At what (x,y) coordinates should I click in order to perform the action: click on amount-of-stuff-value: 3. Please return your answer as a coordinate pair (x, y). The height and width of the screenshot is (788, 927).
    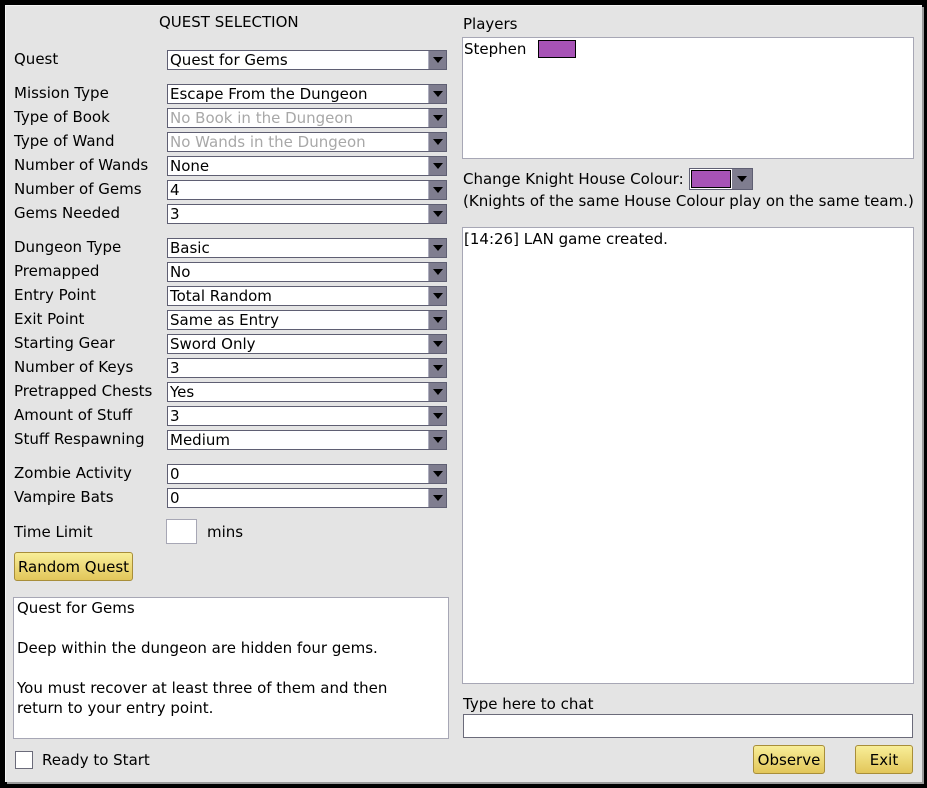
    Looking at the image, I should click on (175, 416).